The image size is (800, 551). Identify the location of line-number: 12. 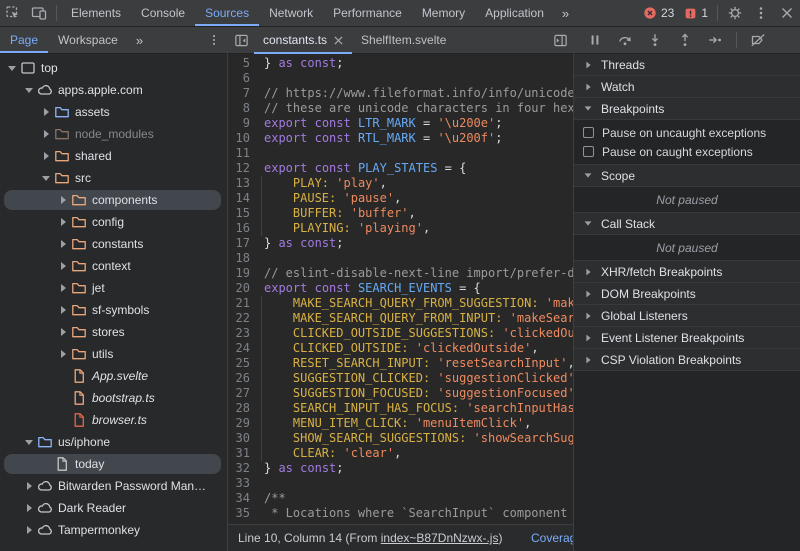
(239, 168).